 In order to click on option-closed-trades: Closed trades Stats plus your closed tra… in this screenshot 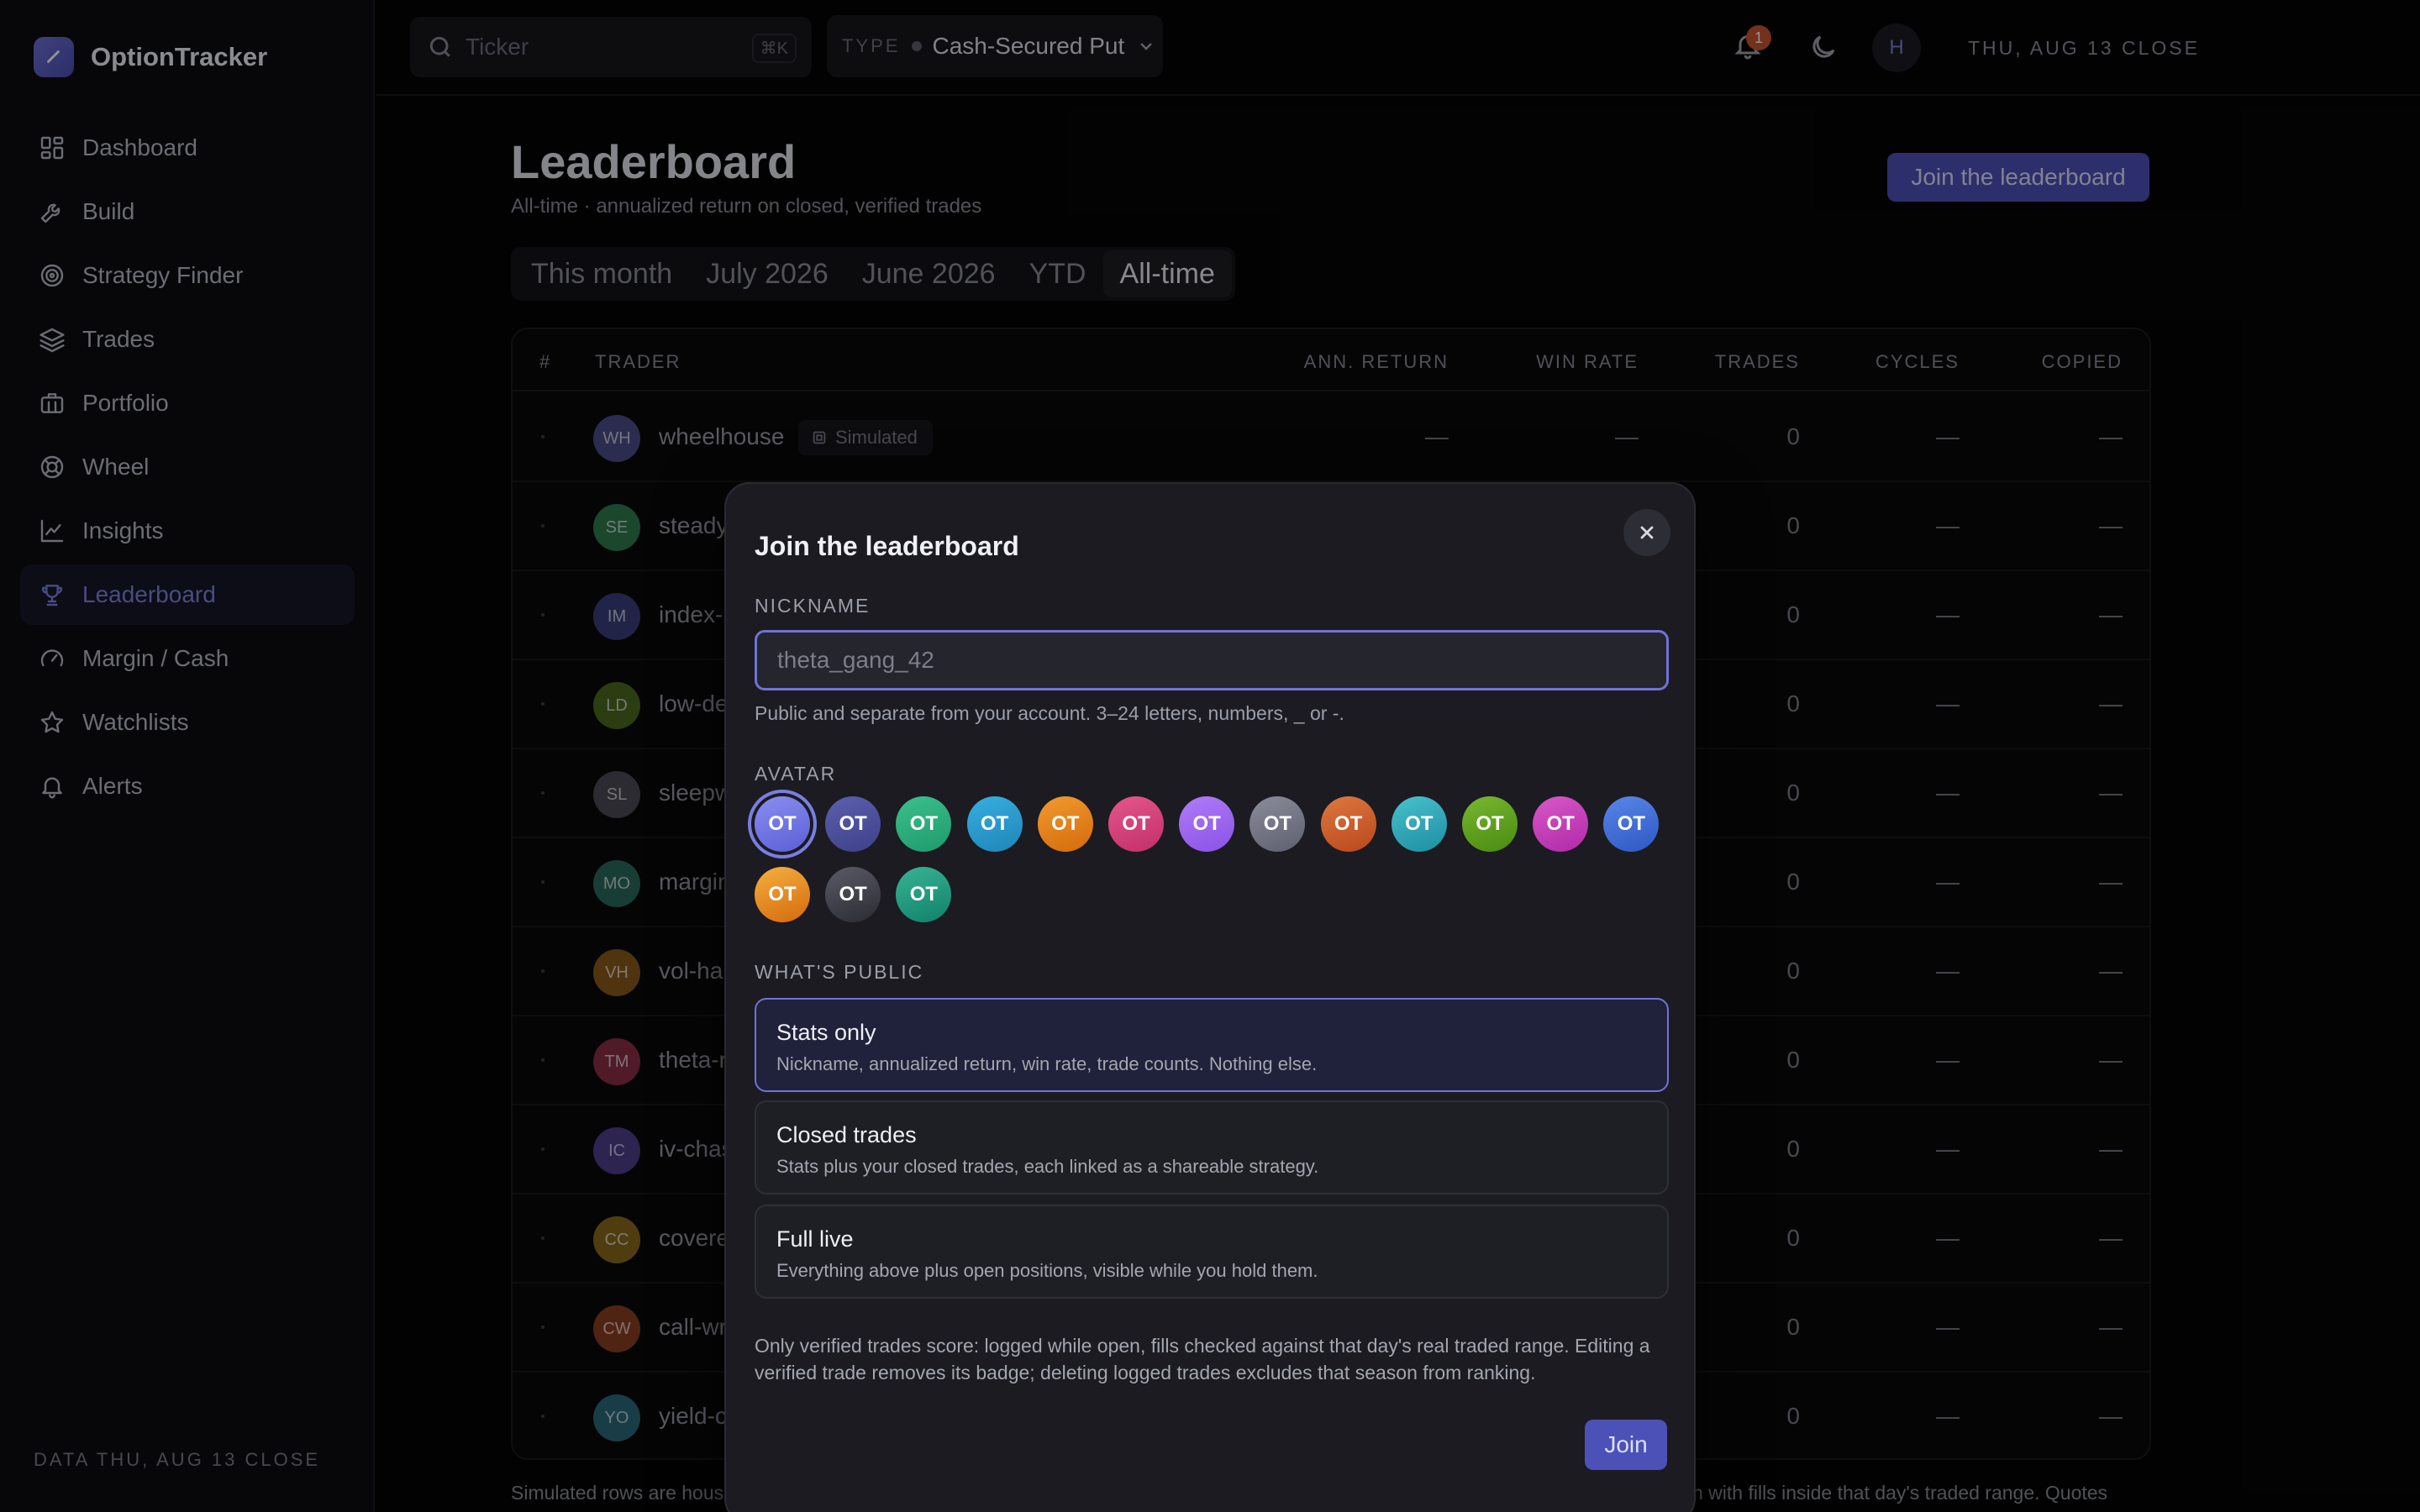, I will do `click(1212, 1147)`.